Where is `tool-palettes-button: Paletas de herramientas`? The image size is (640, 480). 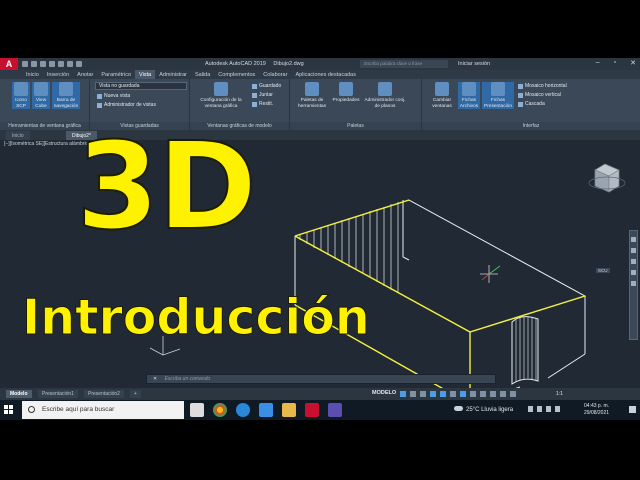
tool-palettes-button: Paletas de herramientas is located at coordinates (312, 95).